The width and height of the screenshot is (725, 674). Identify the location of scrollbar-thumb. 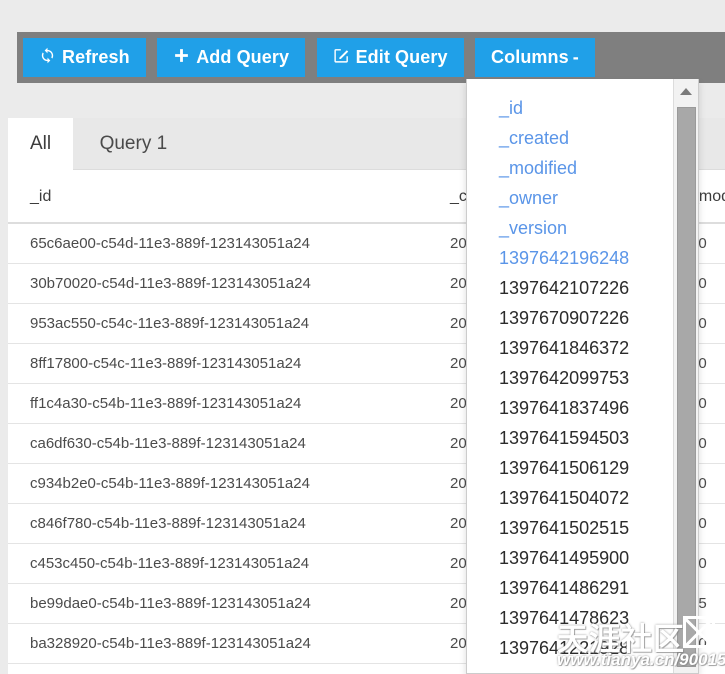
(686, 387).